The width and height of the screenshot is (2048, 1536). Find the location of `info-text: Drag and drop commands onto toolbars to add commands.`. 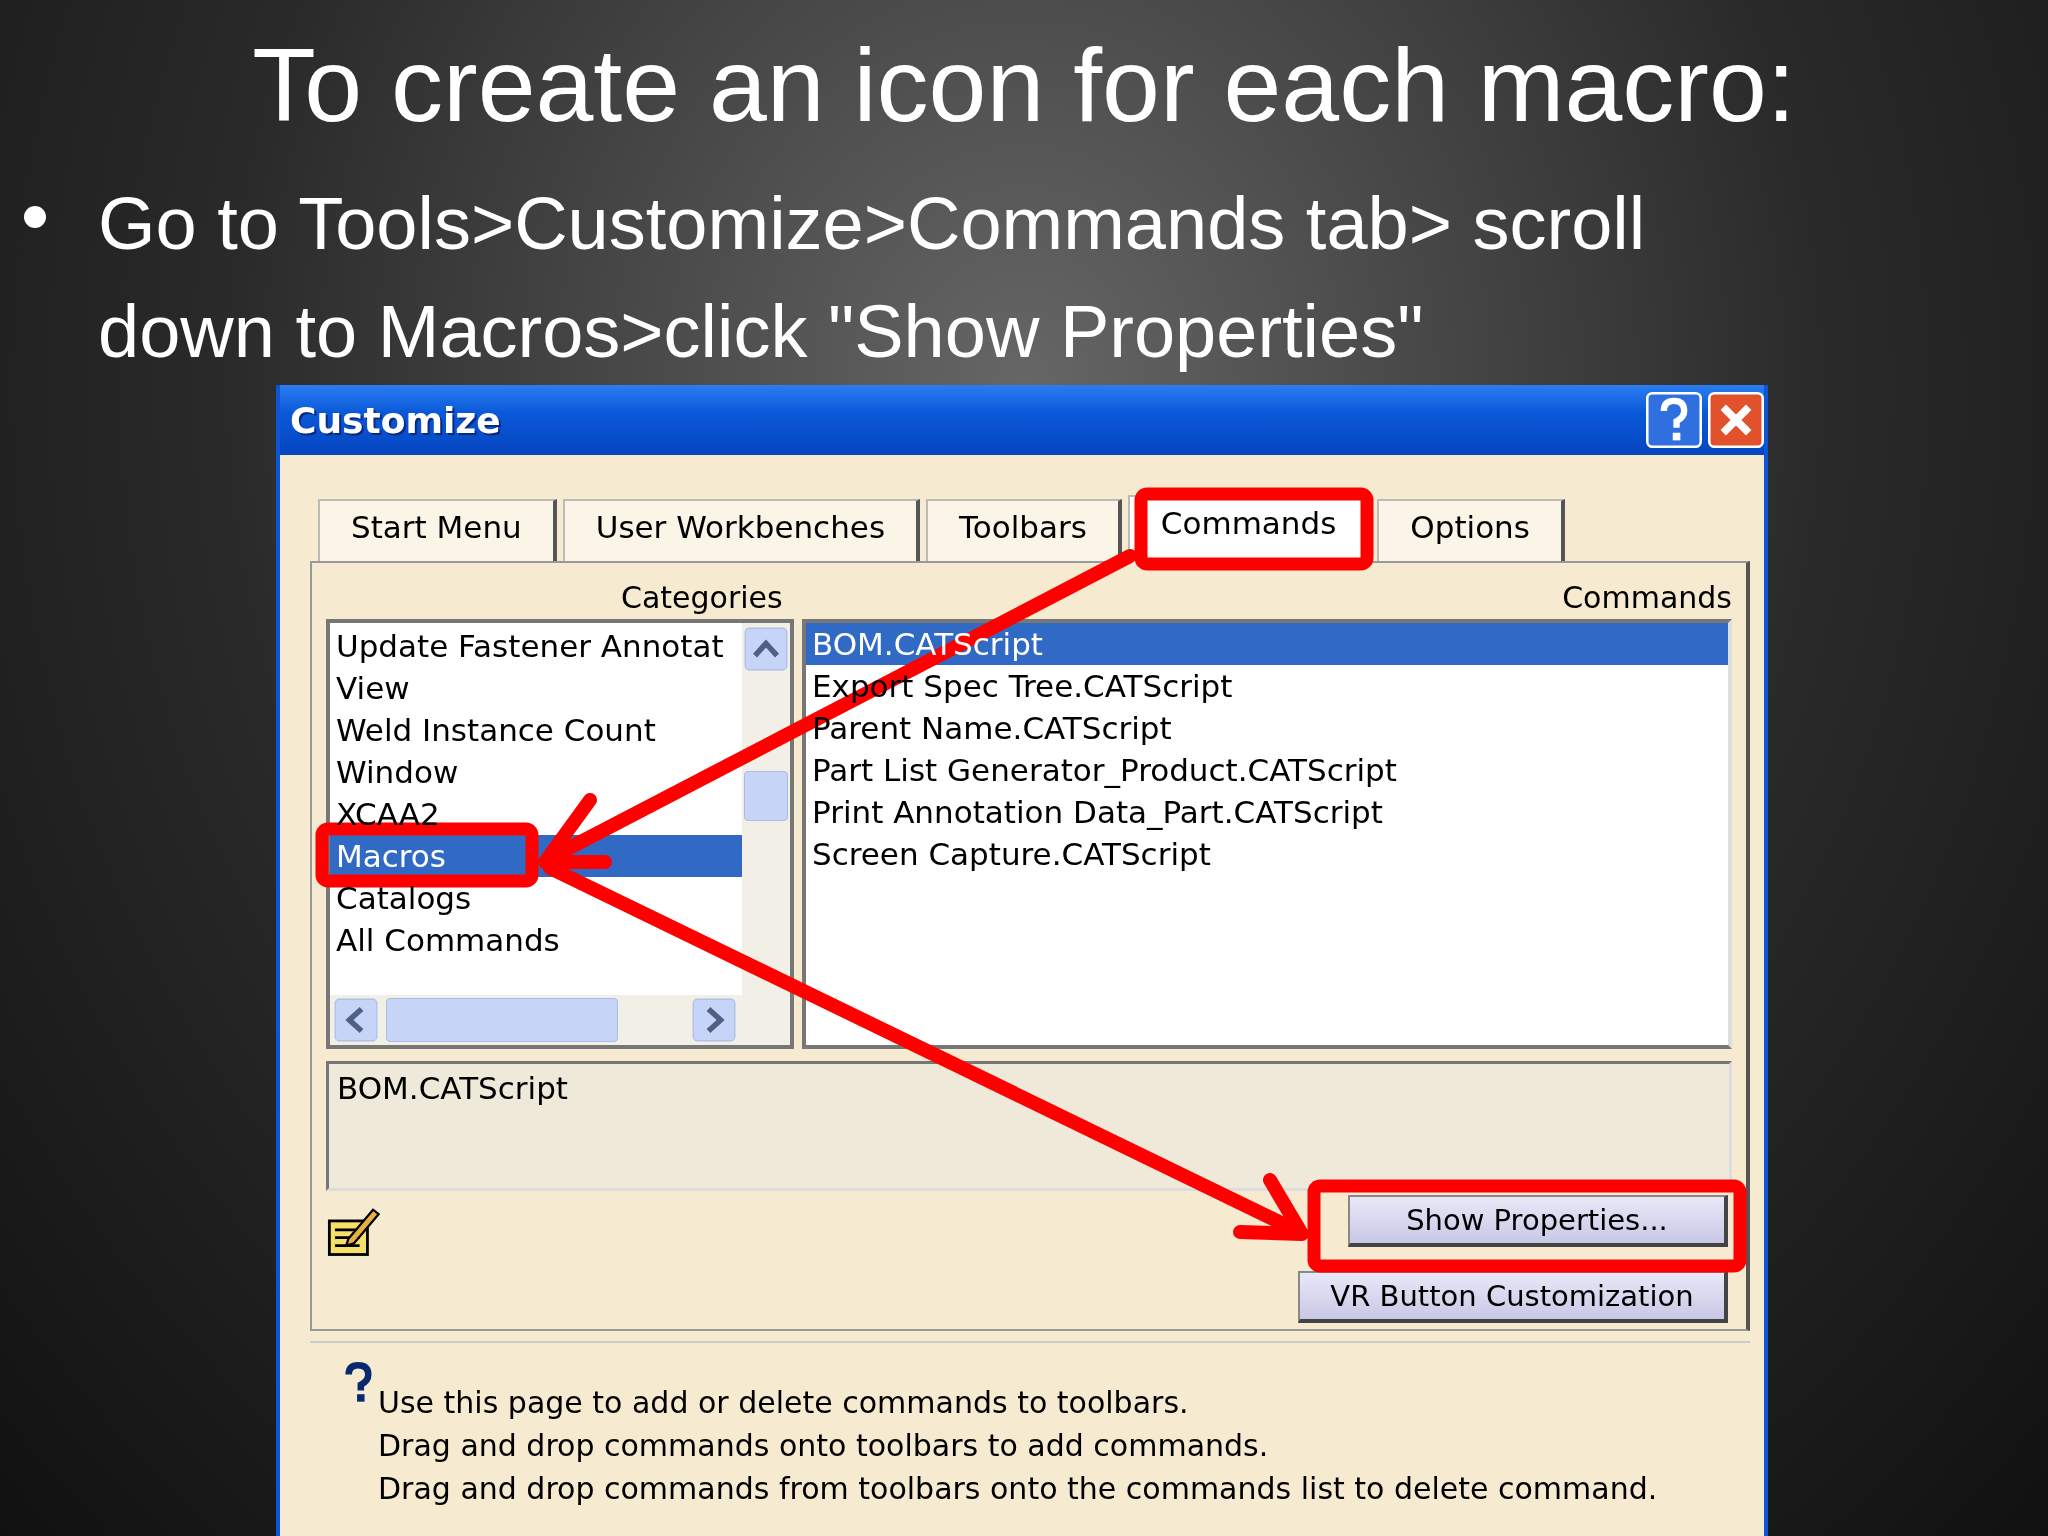

info-text: Drag and drop commands onto toolbars to add commands. is located at coordinates (824, 1446).